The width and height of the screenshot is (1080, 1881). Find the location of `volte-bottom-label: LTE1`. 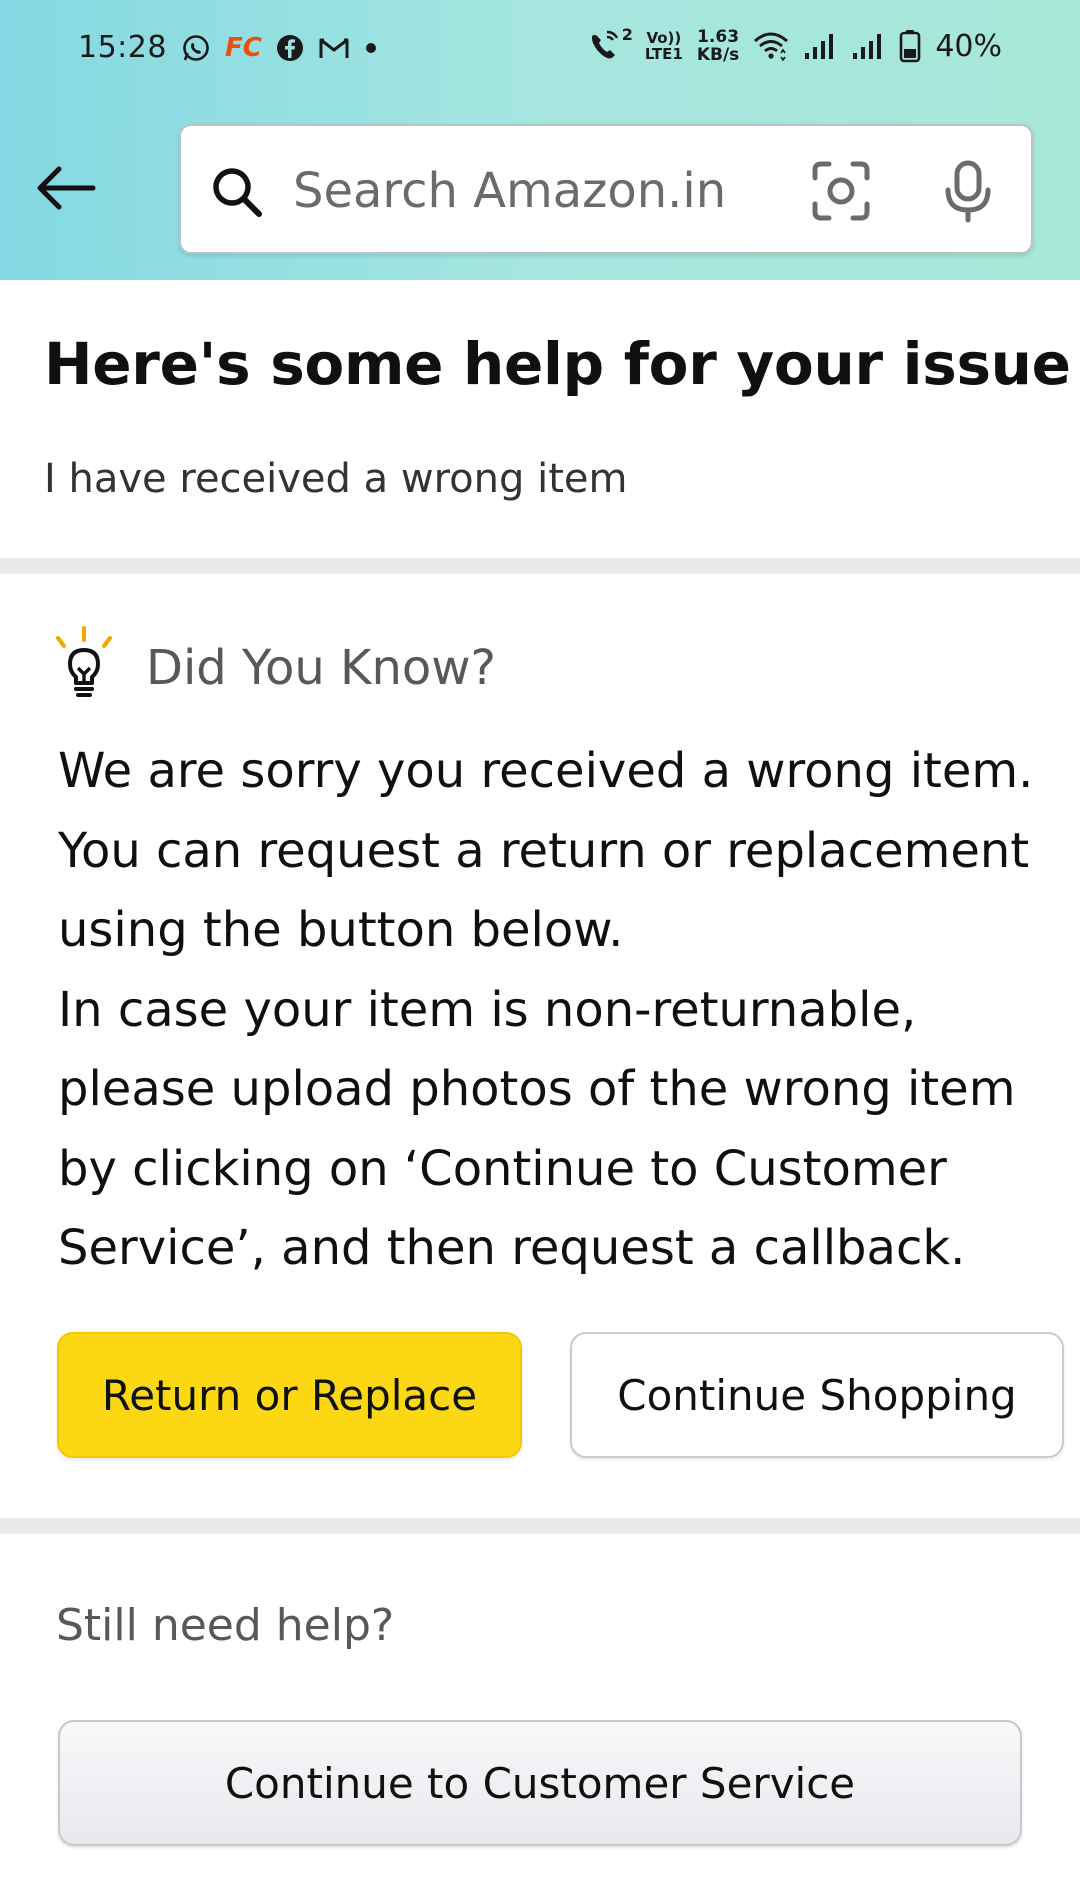

volte-bottom-label: LTE1 is located at coordinates (663, 54).